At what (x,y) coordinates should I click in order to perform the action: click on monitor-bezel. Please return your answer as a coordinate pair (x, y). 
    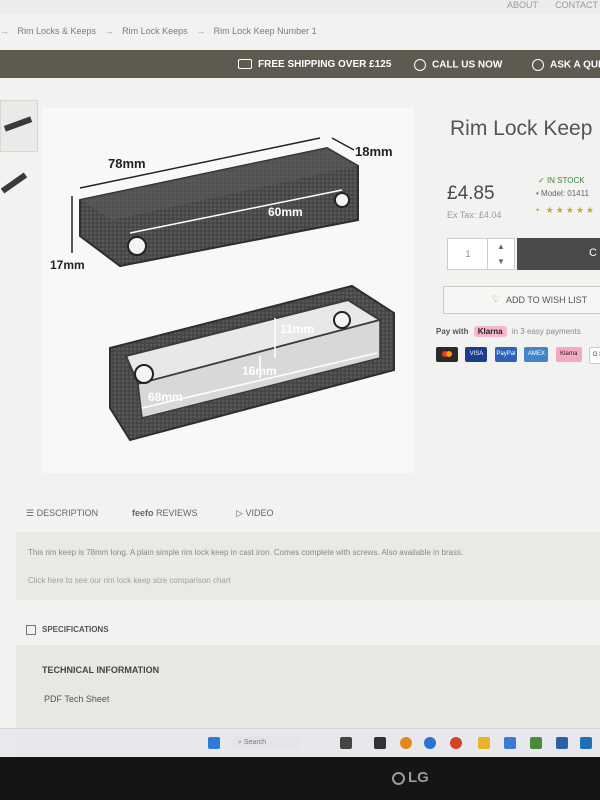
    Looking at the image, I should click on (300, 778).